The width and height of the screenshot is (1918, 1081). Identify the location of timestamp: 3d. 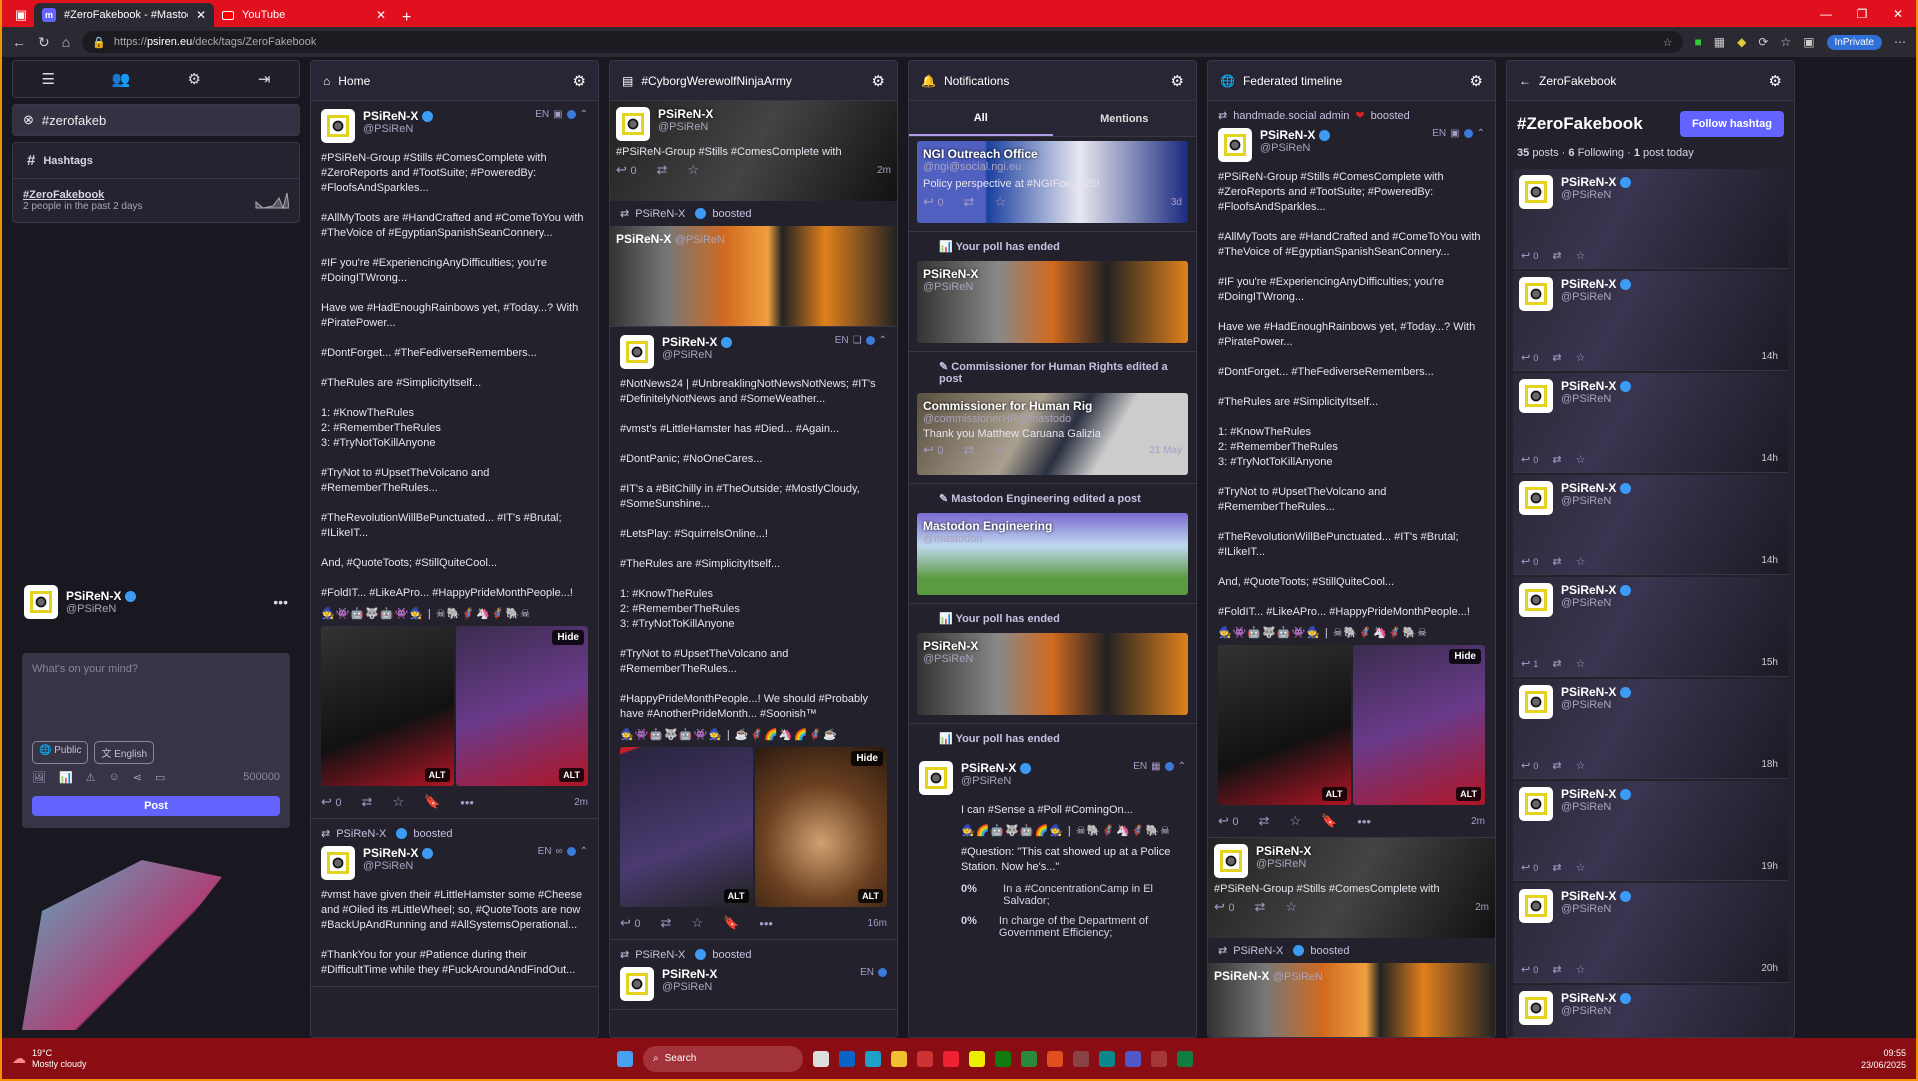
(1176, 202).